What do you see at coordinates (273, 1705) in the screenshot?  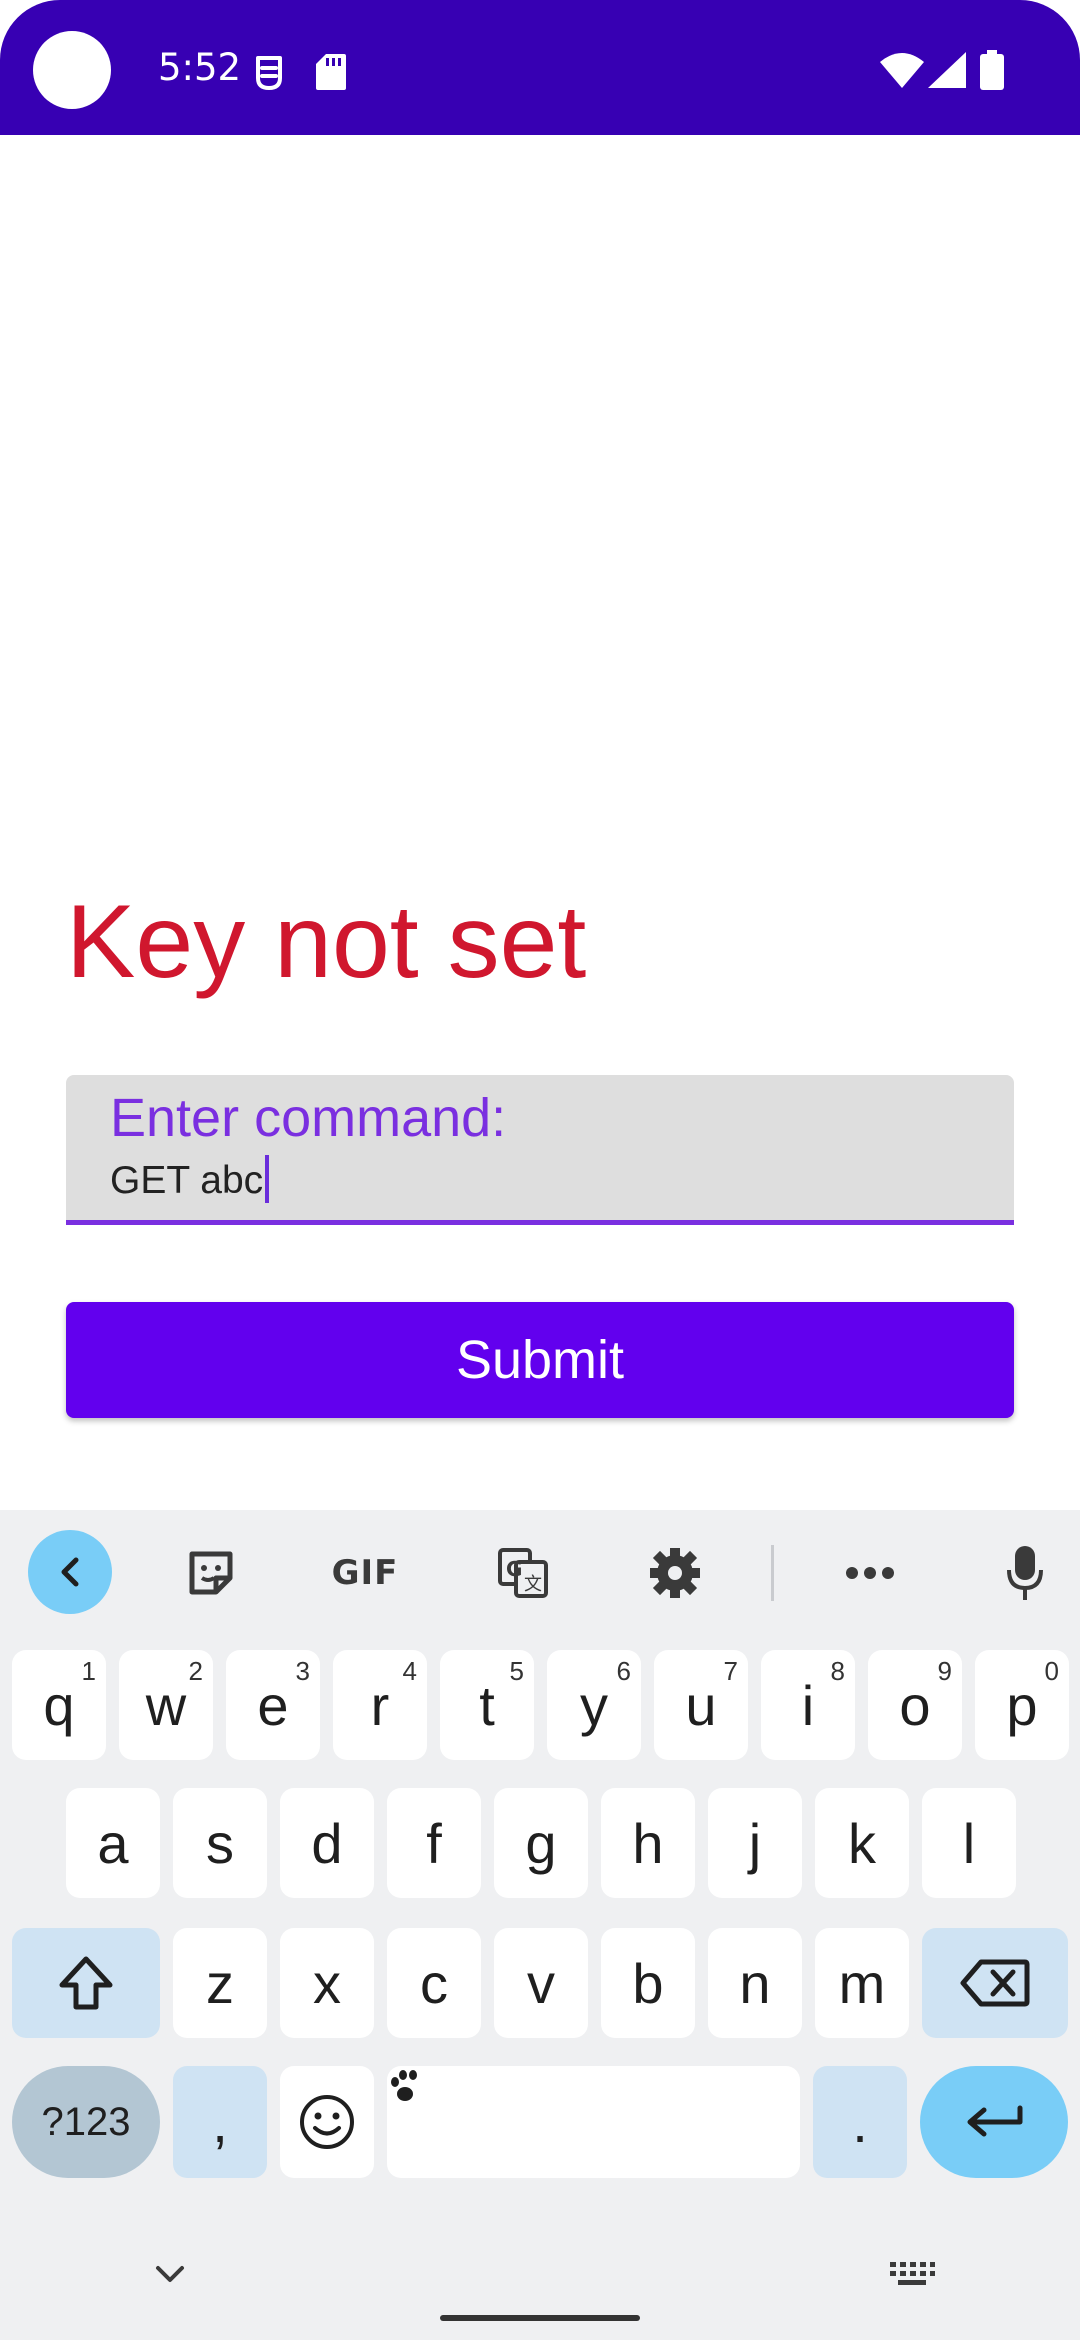 I see `key-e: e3` at bounding box center [273, 1705].